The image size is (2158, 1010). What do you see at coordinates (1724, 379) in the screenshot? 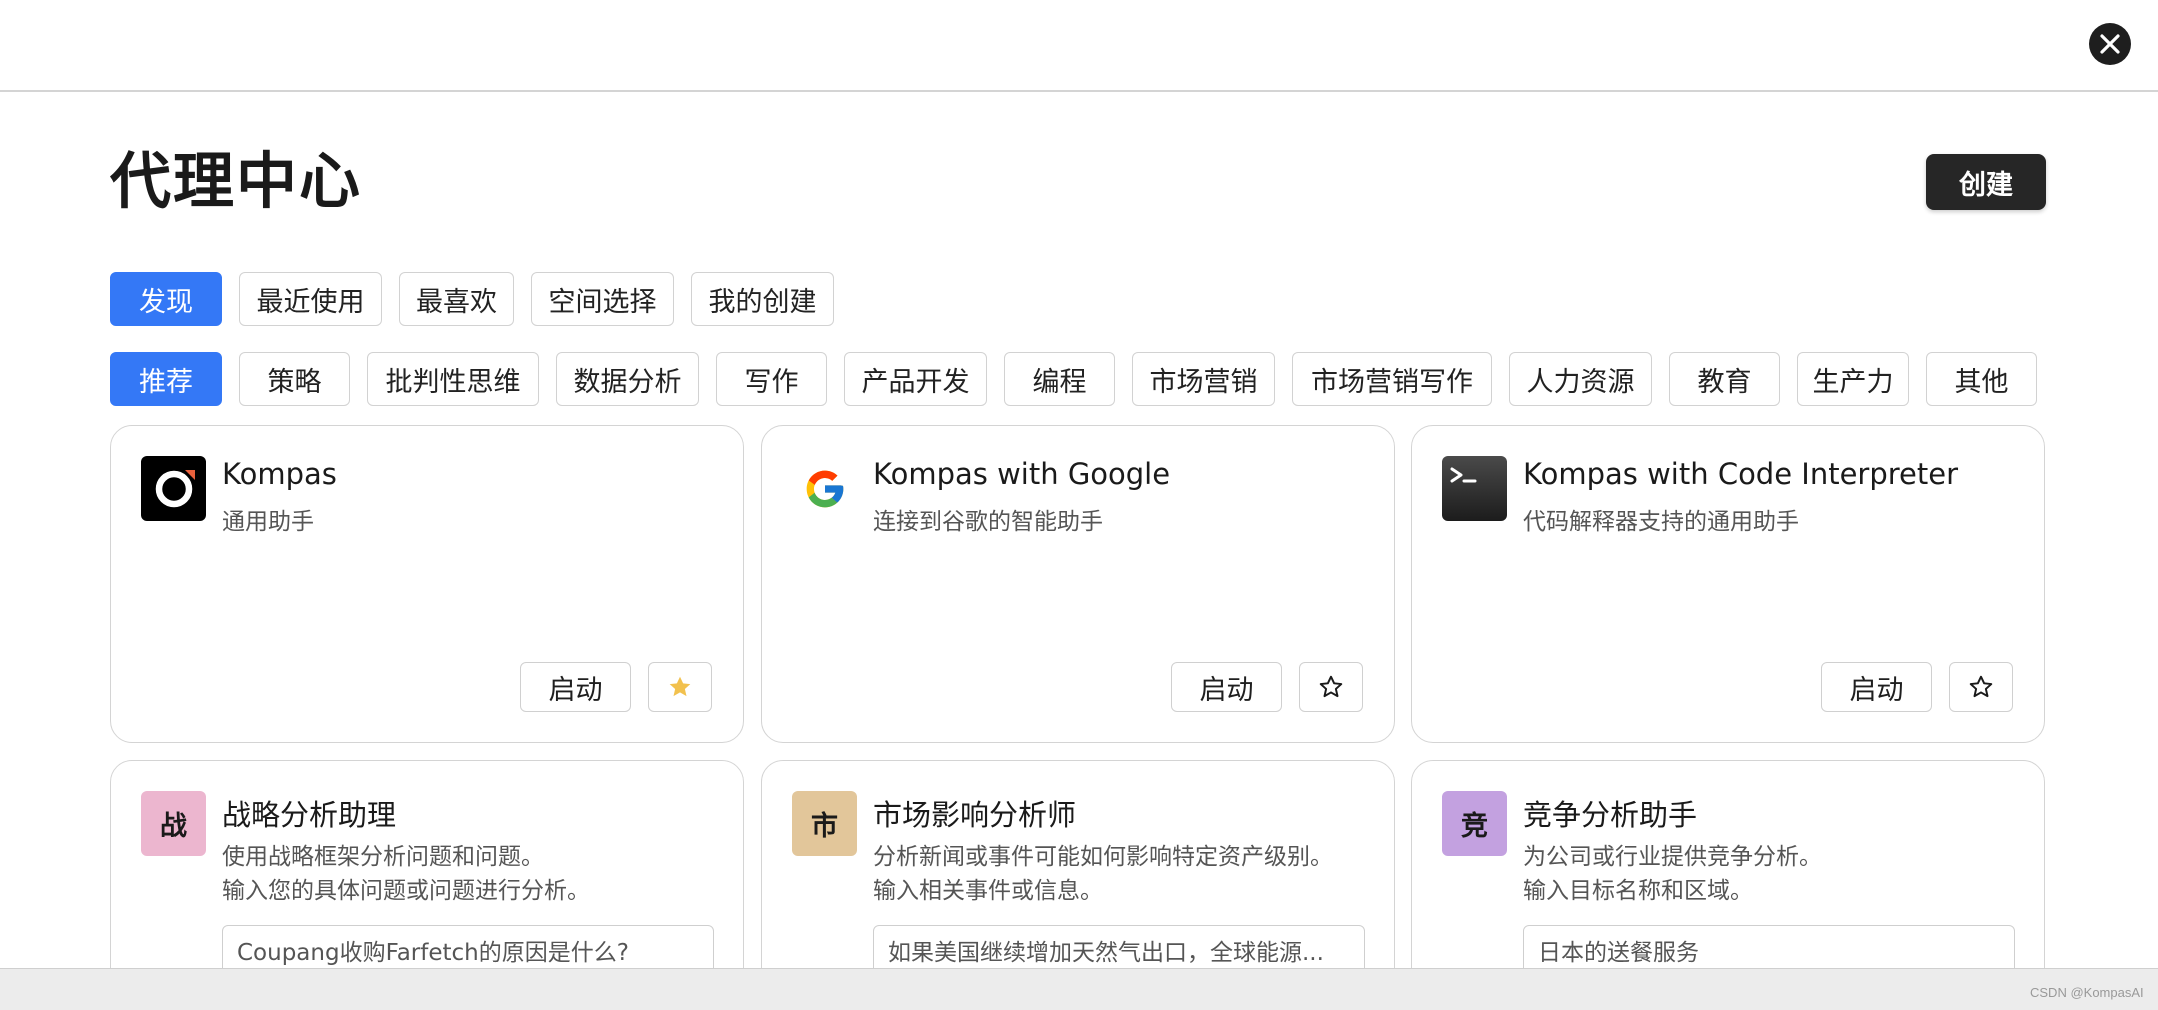
I see `category-education: 教育` at bounding box center [1724, 379].